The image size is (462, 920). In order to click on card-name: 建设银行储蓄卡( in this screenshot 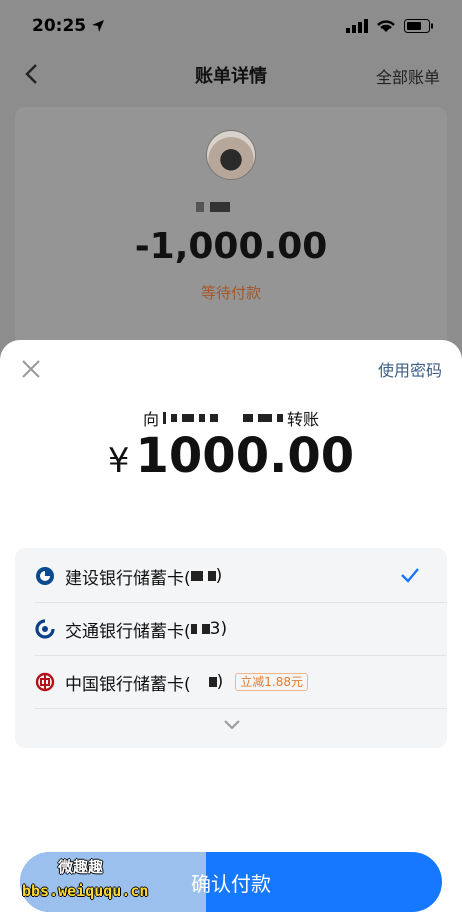, I will do `click(128, 578)`.